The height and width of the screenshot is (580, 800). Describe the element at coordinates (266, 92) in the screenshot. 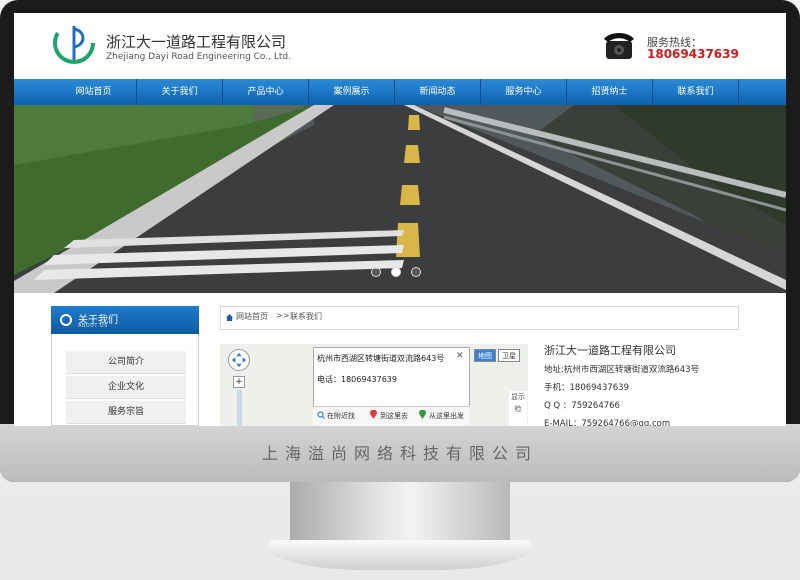

I see `nav-products: 产品中心` at that location.